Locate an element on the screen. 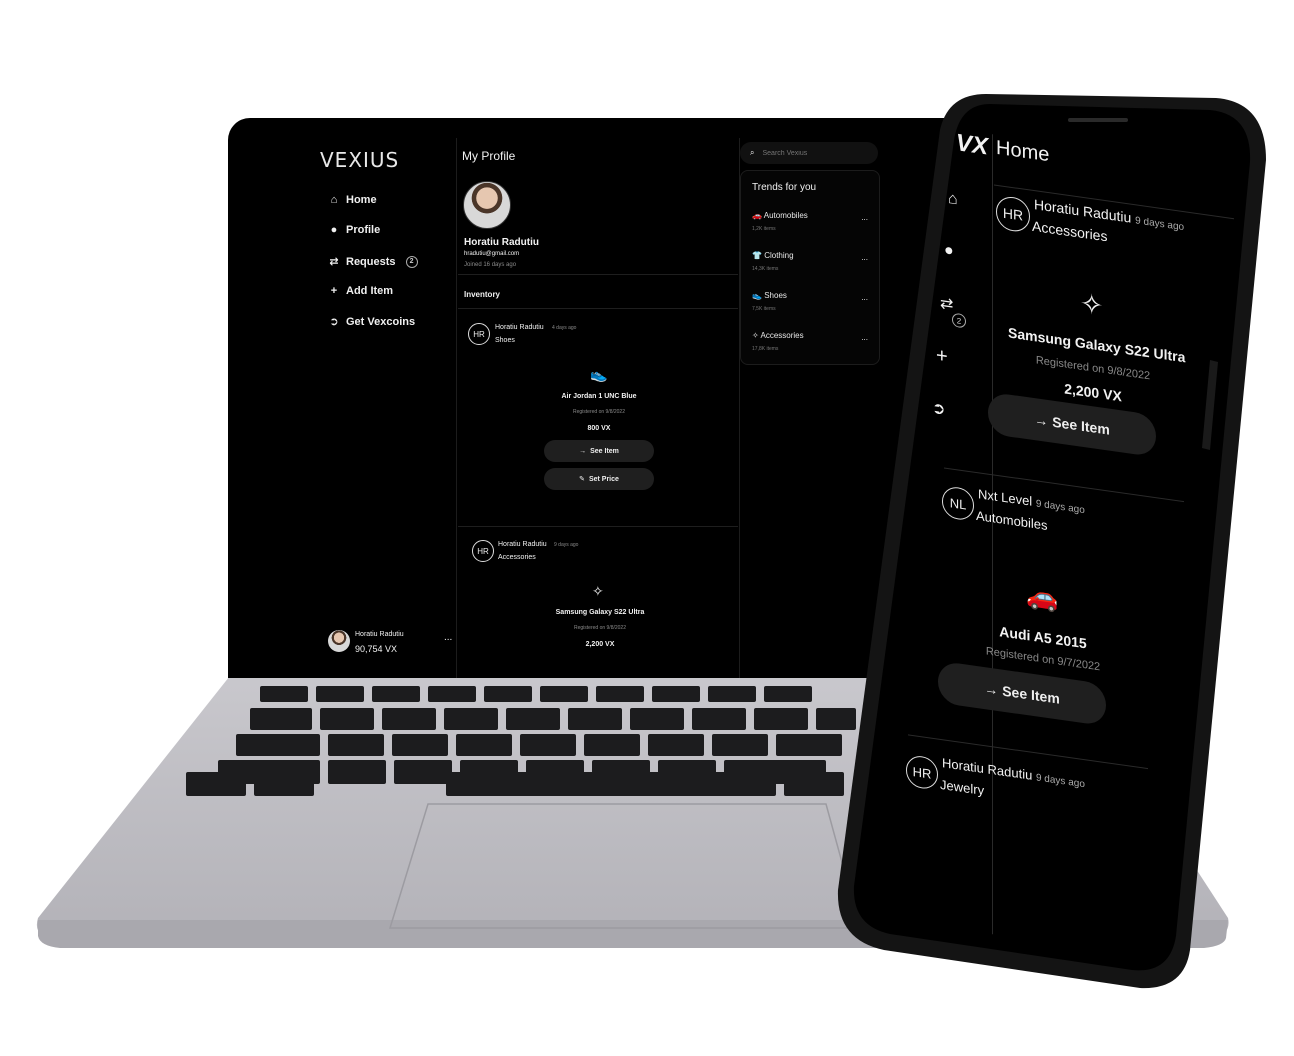  post-category: Automobiles is located at coordinates (1012, 520).